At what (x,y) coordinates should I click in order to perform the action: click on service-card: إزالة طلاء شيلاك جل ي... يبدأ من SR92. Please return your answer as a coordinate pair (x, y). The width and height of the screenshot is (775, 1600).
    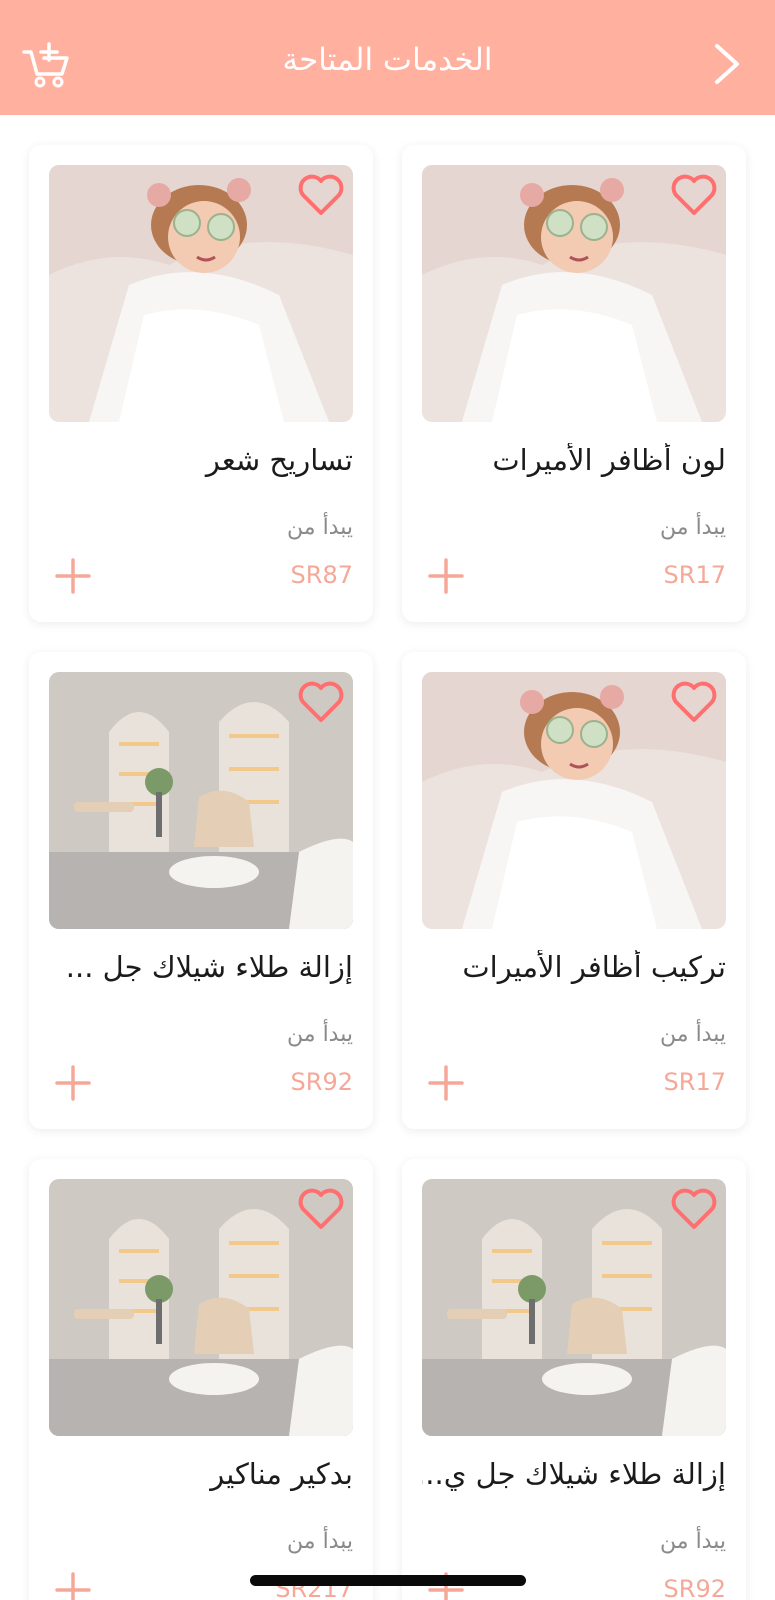
    Looking at the image, I should click on (574, 1379).